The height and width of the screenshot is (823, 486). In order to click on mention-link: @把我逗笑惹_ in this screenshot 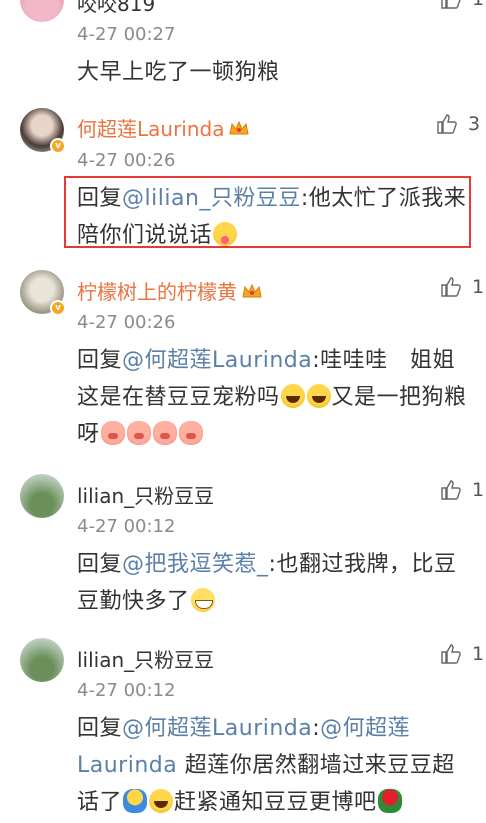, I will do `click(195, 564)`.